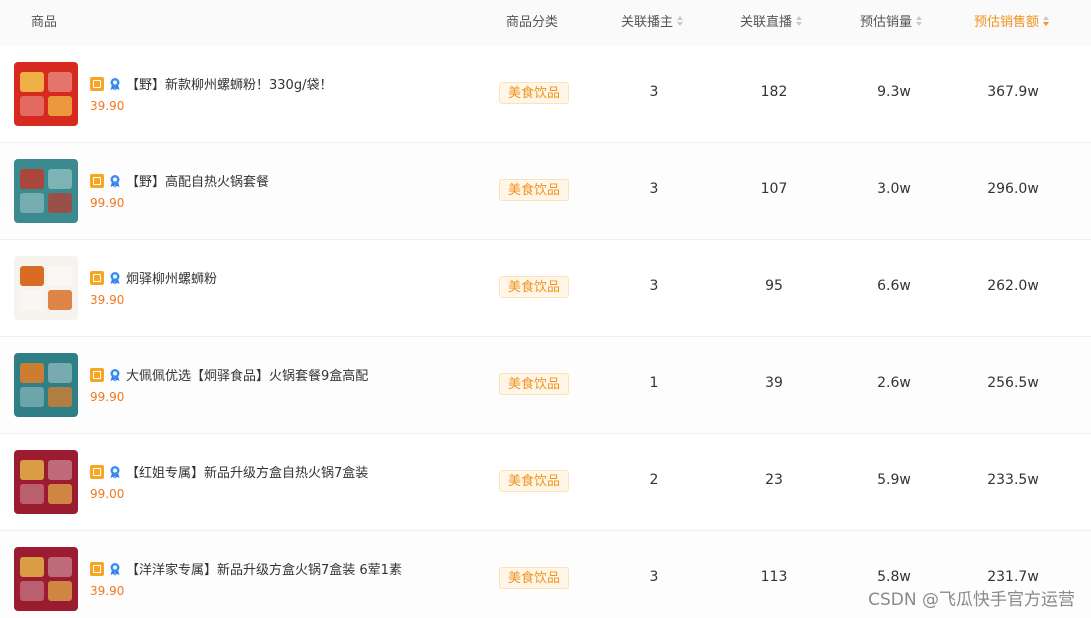  Describe the element at coordinates (1007, 22) in the screenshot. I see `header-sales-label: 预估销售额` at that location.